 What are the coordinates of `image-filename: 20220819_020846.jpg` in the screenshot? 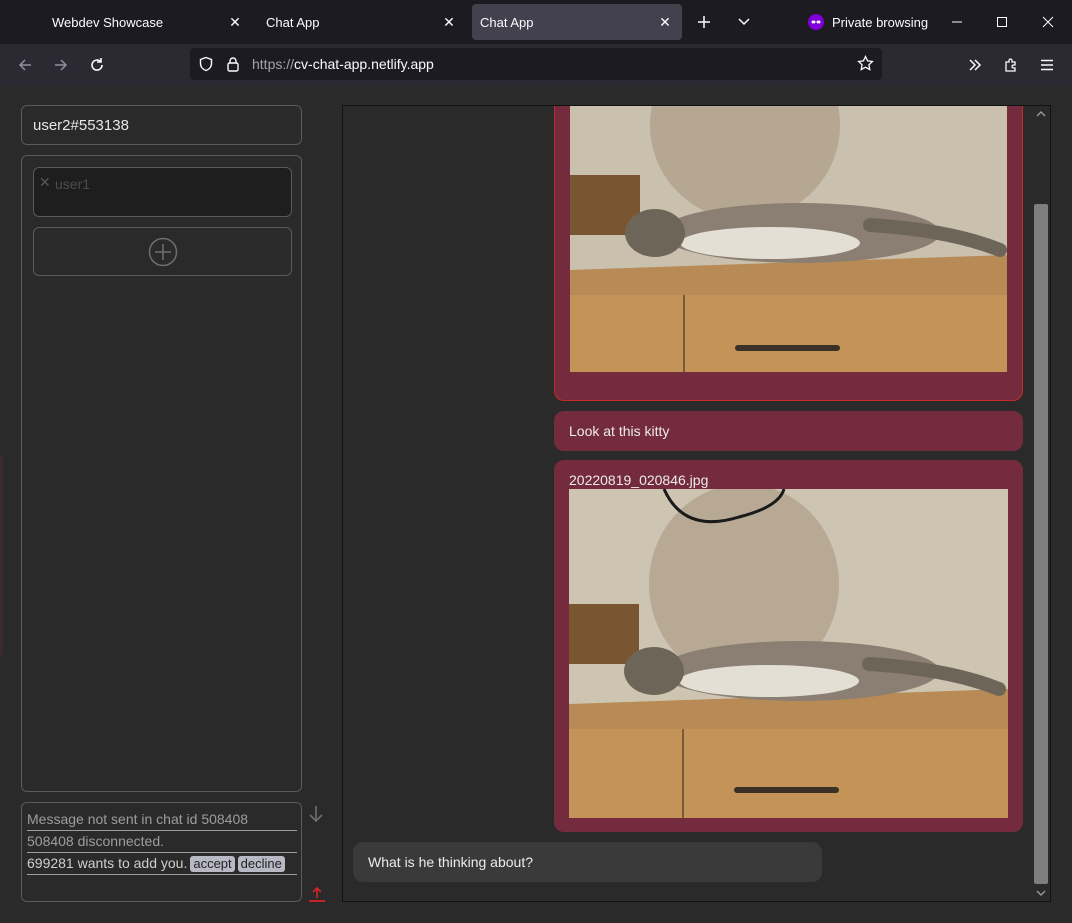 It's located at (638, 480).